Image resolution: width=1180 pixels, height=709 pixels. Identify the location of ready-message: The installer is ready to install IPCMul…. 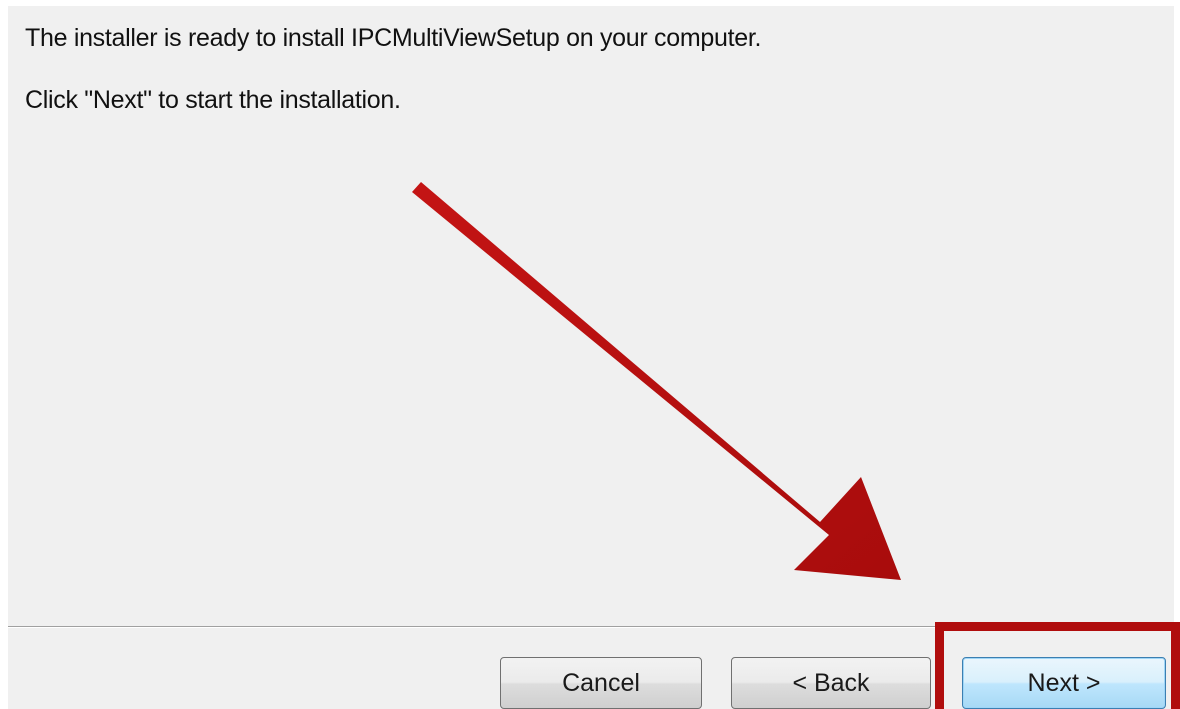
(393, 38).